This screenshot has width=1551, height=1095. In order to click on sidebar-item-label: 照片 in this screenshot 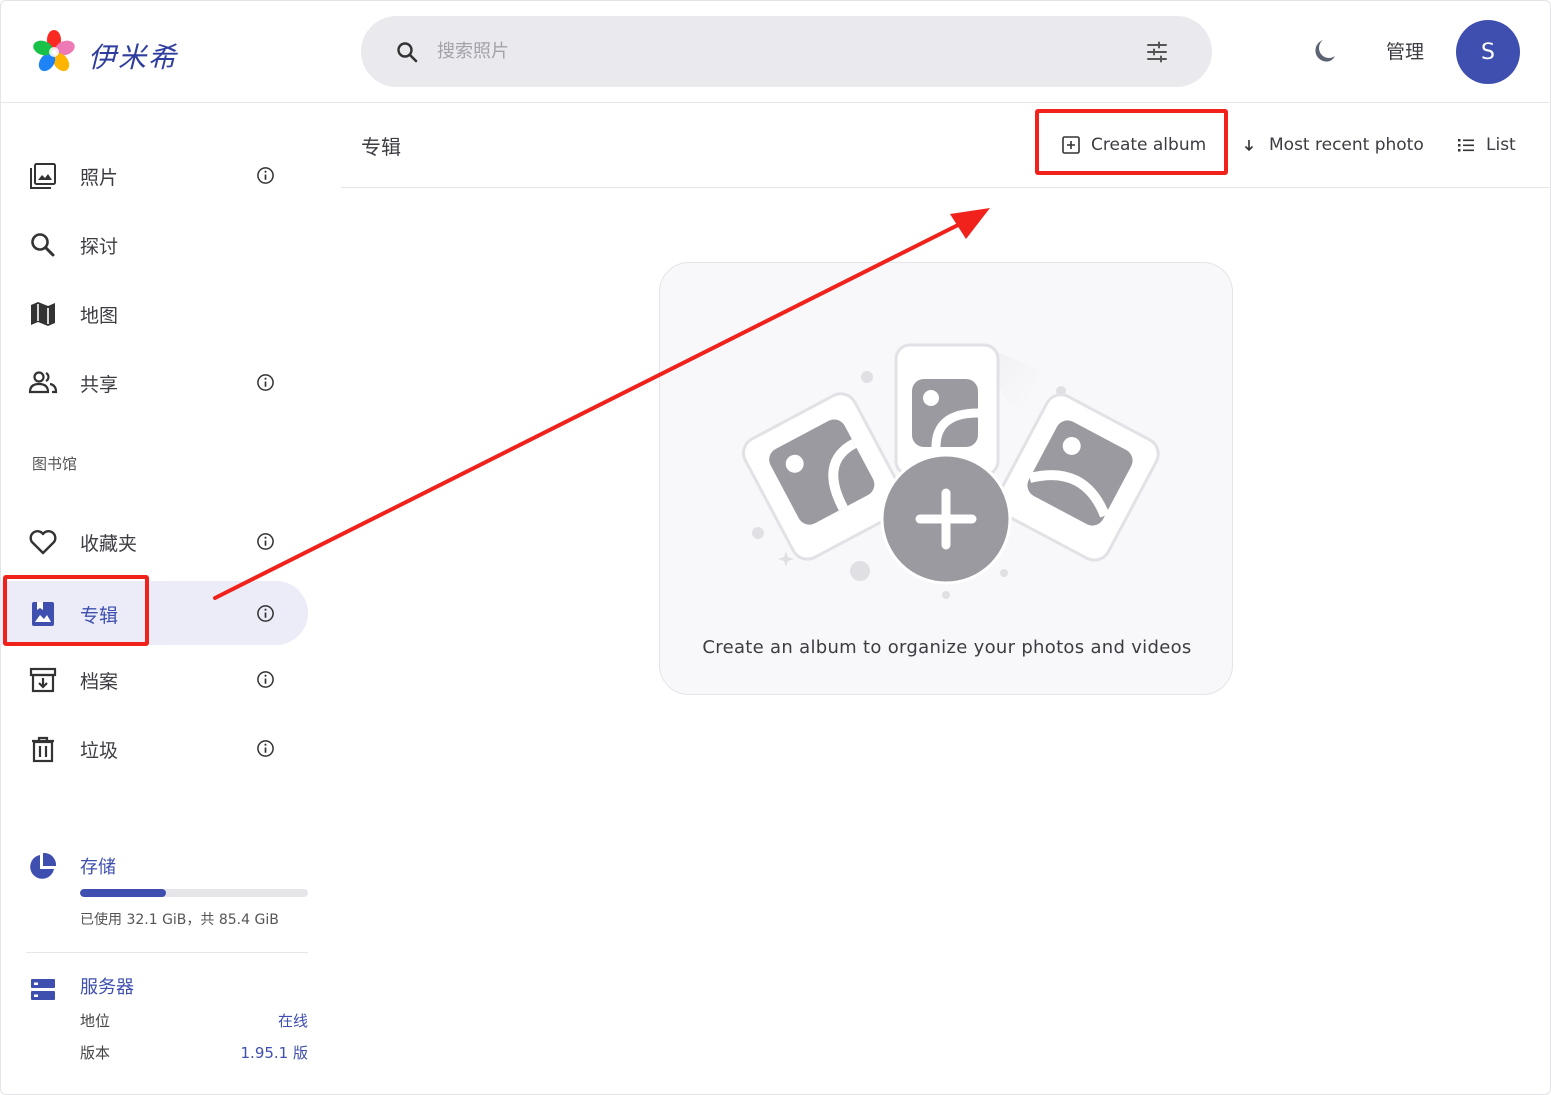, I will do `click(99, 178)`.